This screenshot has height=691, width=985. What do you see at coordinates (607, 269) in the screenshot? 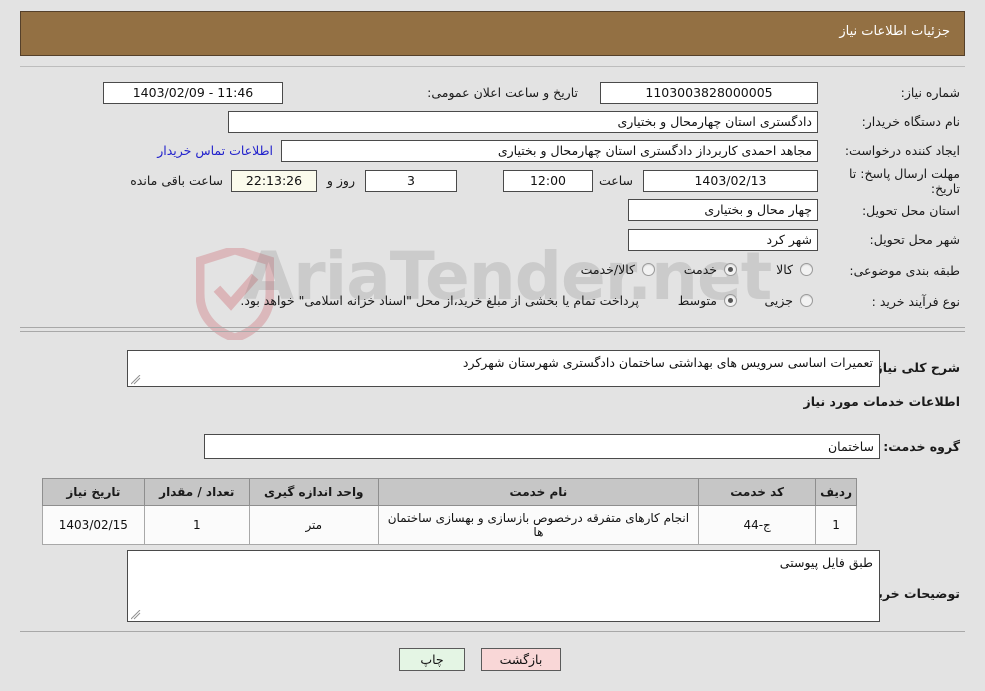
I see `radio-category-goods-service-label: کالا/خدمت` at bounding box center [607, 269].